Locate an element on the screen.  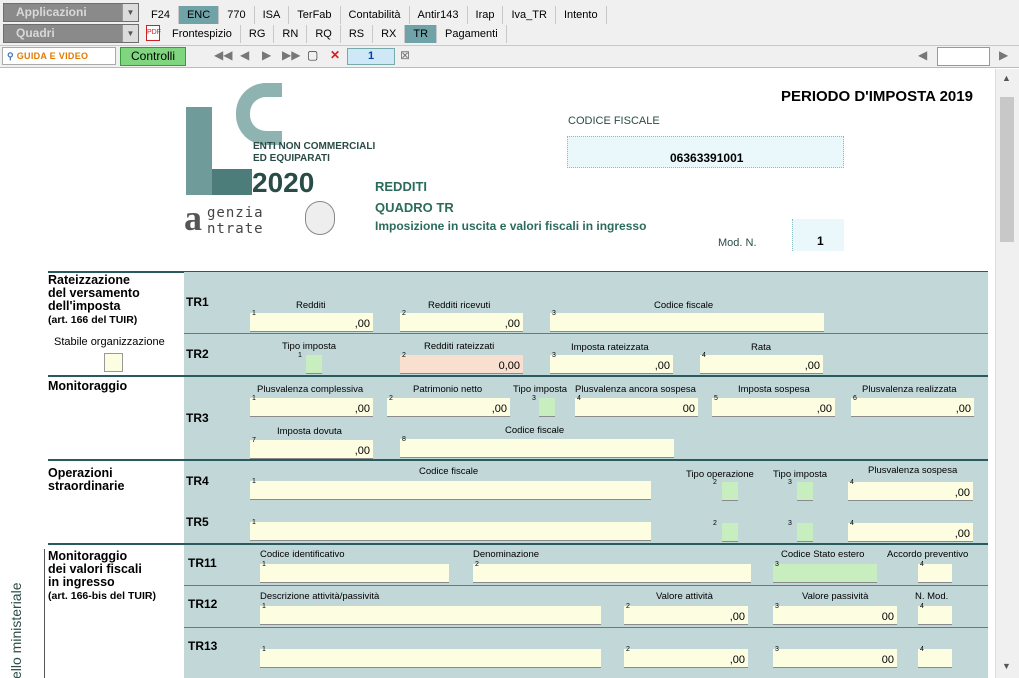
tr13-valatt-field: 2,00 is located at coordinates (686, 657).